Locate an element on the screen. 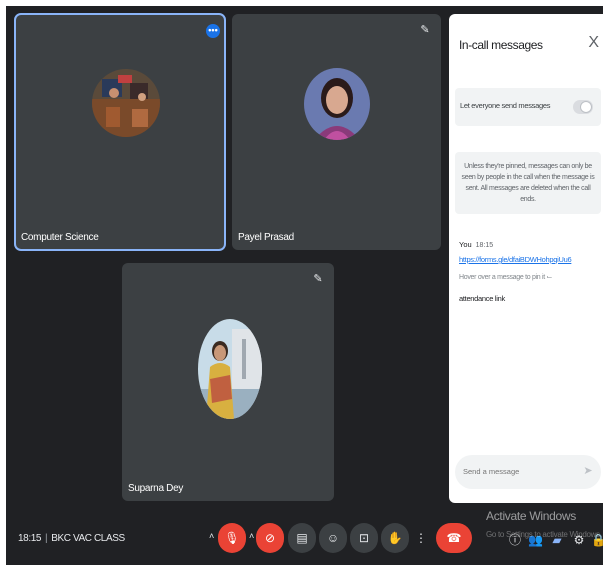 The height and width of the screenshot is (565, 603). toggle-label: Let everyone send messages is located at coordinates (505, 105).